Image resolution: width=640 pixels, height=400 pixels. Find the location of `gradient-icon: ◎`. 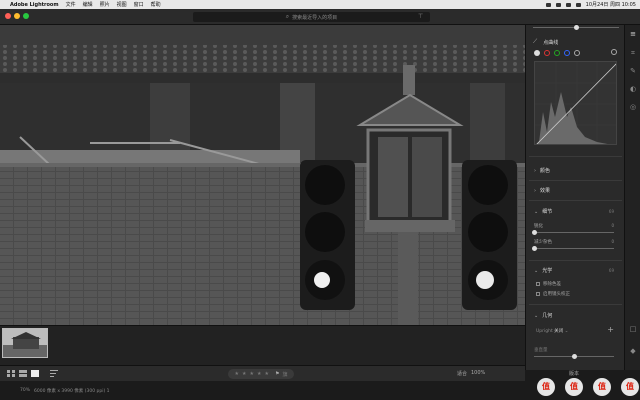

gradient-icon: ◎ is located at coordinates (633, 107).